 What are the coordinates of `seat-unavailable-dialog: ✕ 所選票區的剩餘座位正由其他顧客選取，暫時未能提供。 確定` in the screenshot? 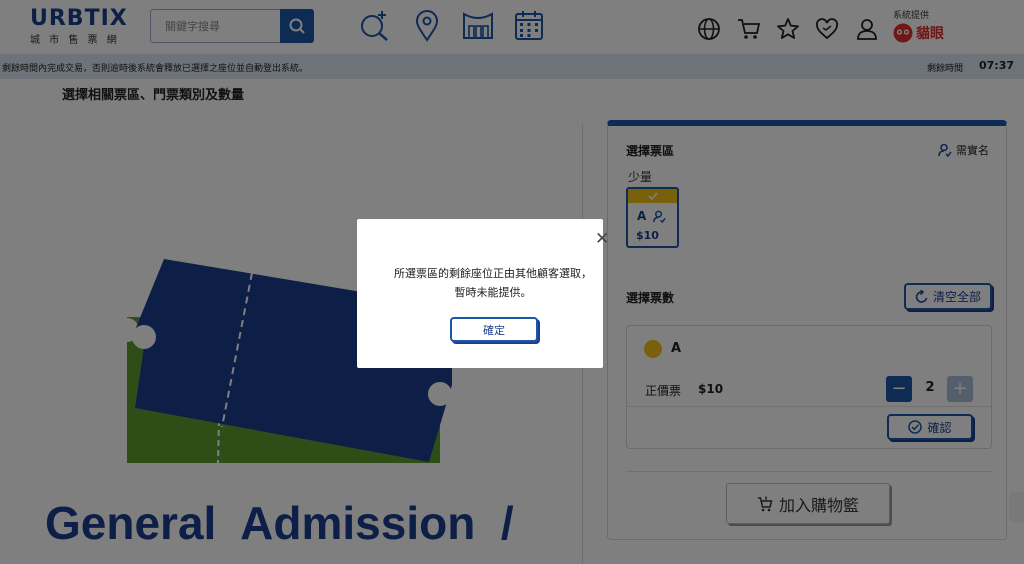 It's located at (483, 293).